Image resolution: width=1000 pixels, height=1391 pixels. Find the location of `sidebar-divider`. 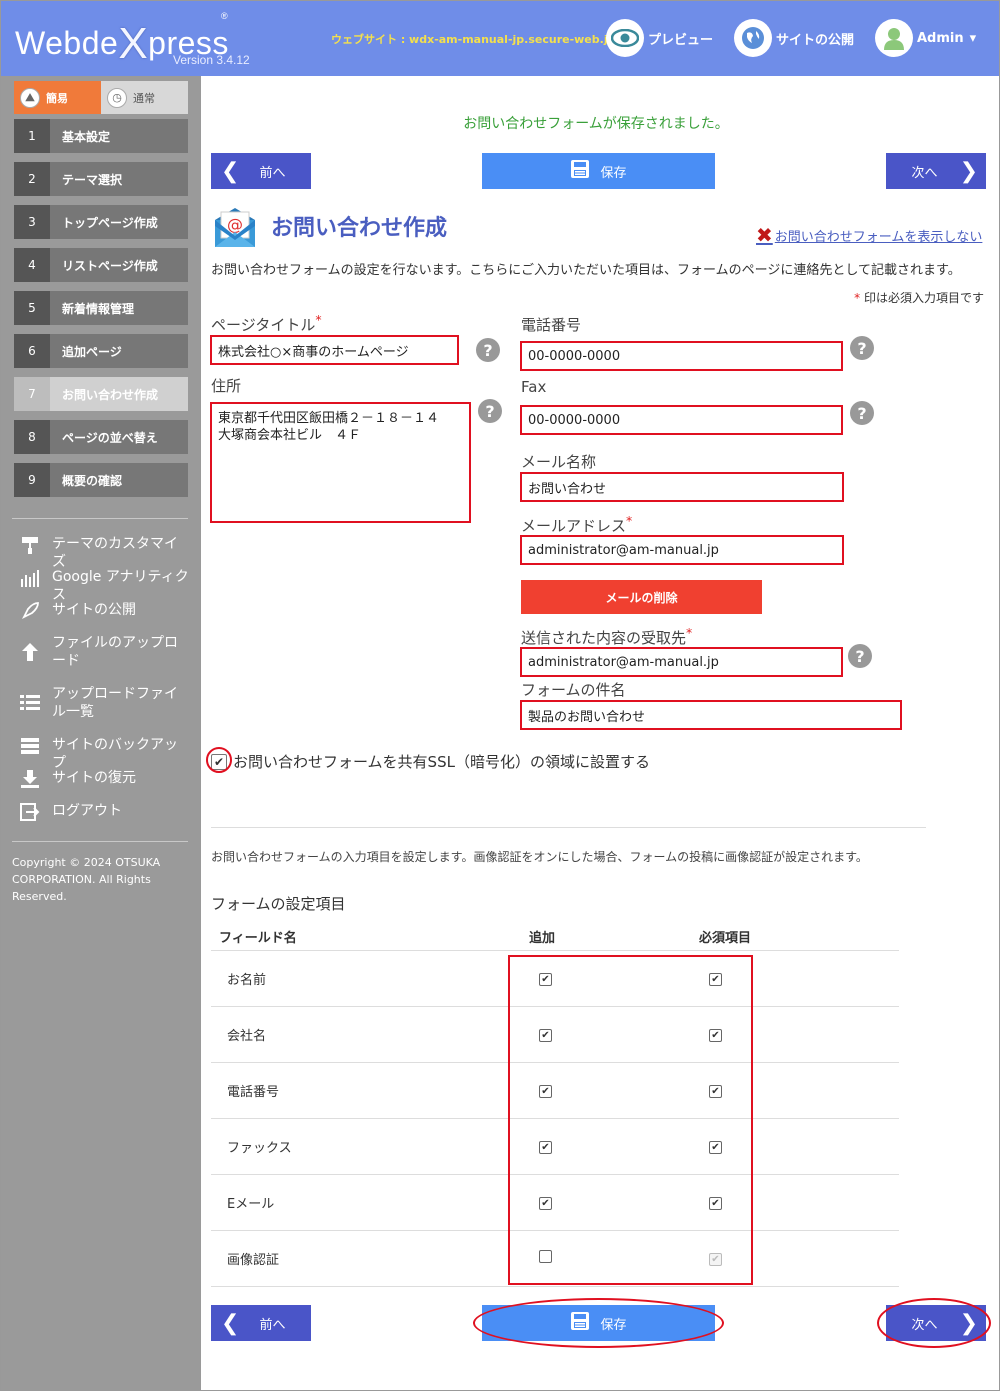

sidebar-divider is located at coordinates (100, 518).